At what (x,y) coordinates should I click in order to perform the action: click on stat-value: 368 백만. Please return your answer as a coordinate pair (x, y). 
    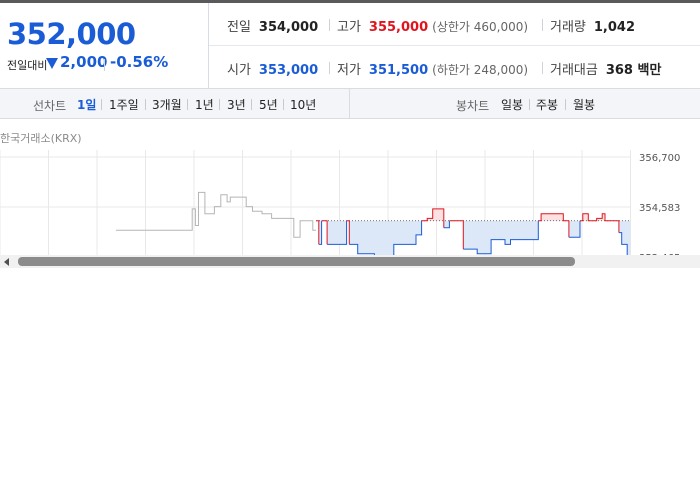
    Looking at the image, I should click on (633, 70).